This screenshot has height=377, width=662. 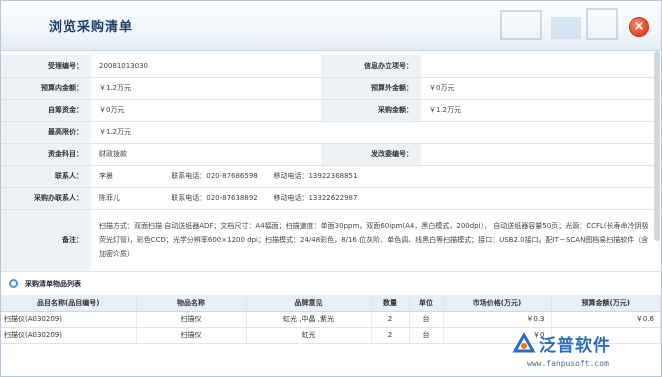 I want to click on handler-label: 采购办联系人：, so click(x=46, y=198).